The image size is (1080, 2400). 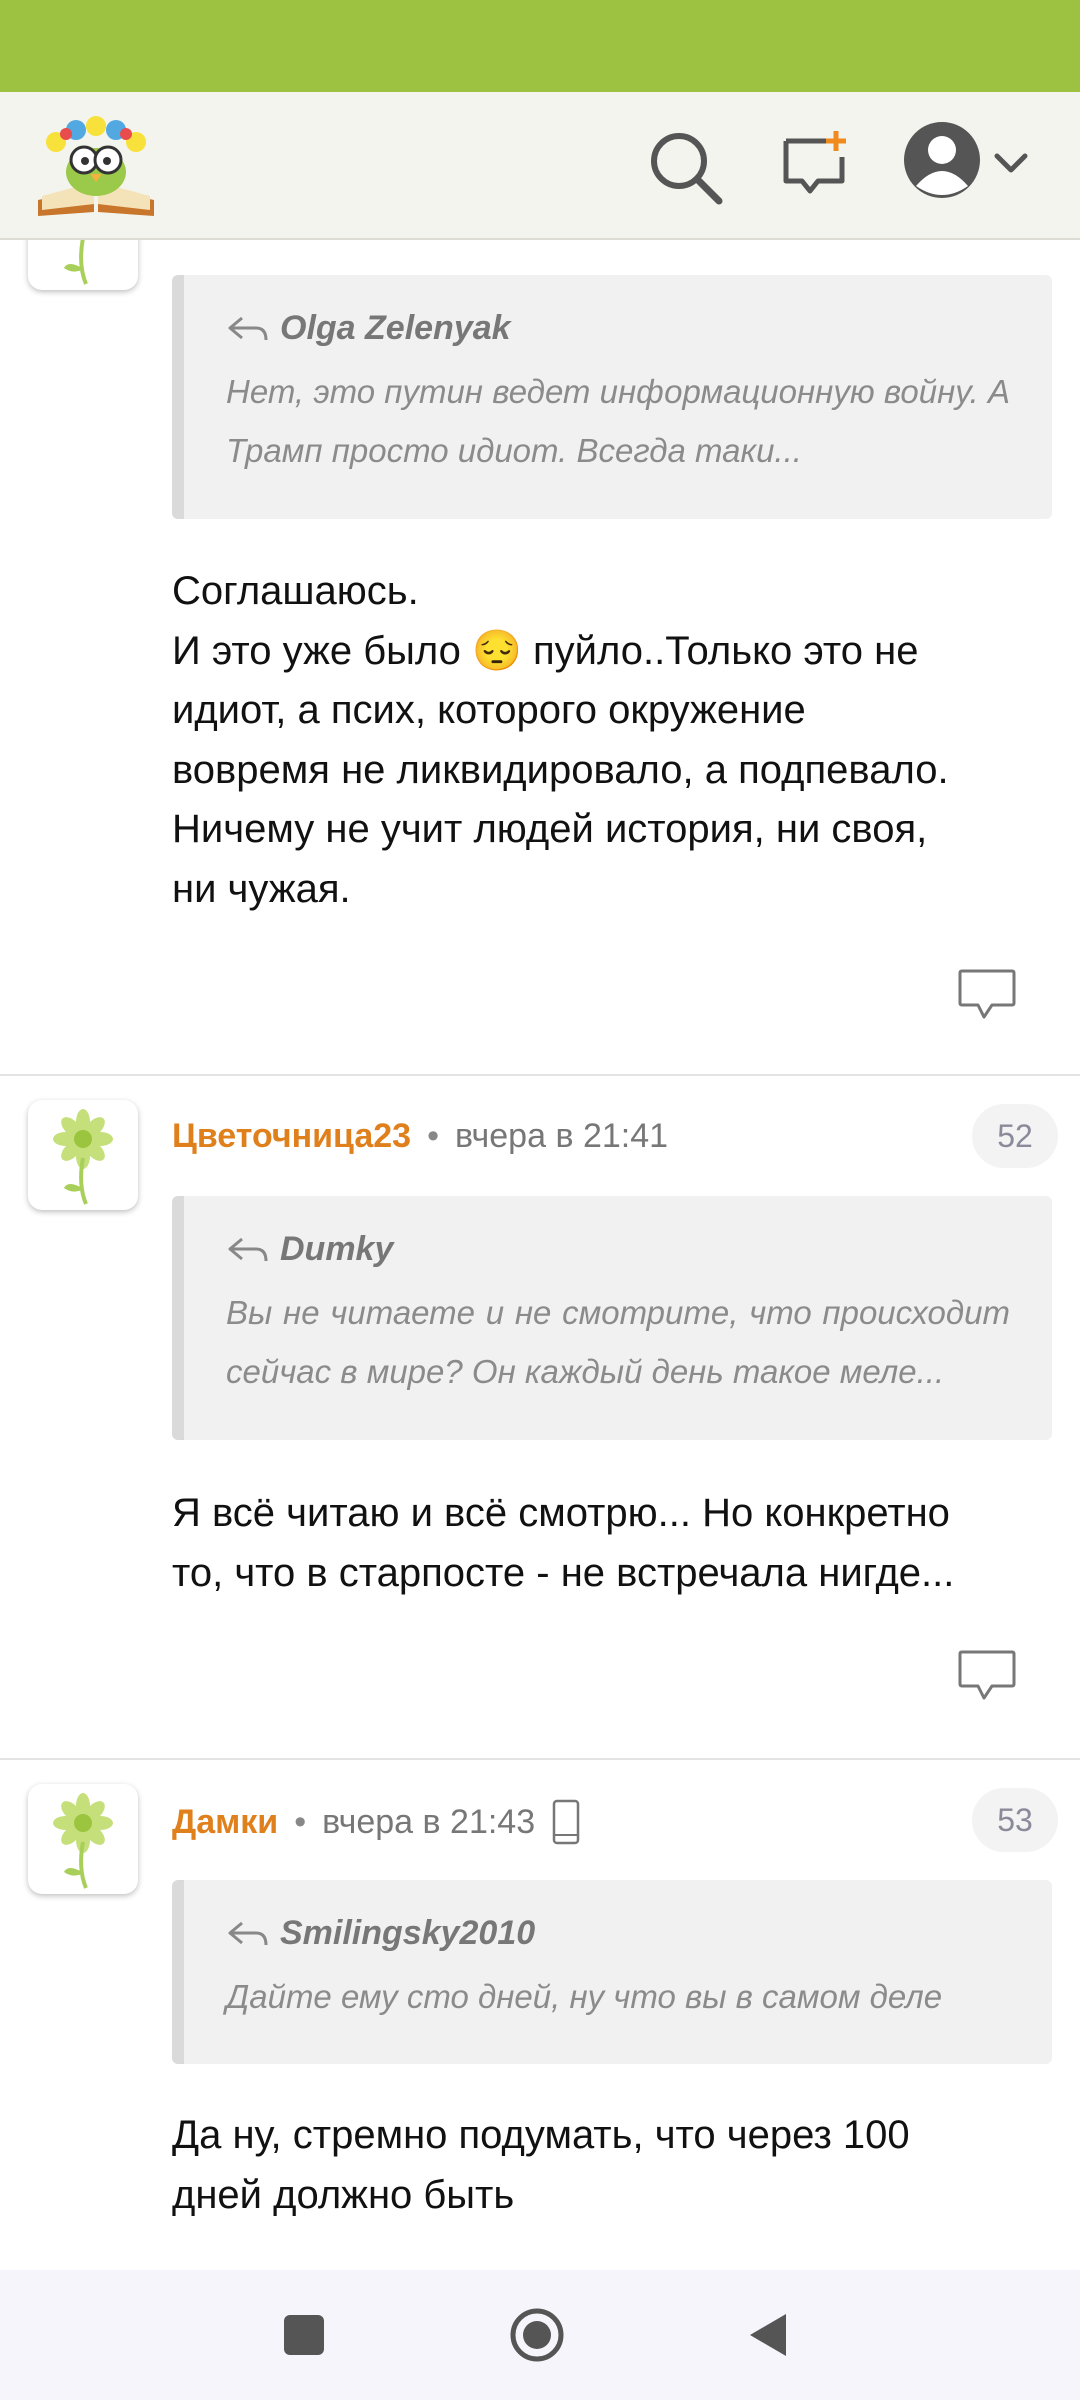 What do you see at coordinates (429, 1821) in the screenshot?
I see `timestamp: вчера в 21:43` at bounding box center [429, 1821].